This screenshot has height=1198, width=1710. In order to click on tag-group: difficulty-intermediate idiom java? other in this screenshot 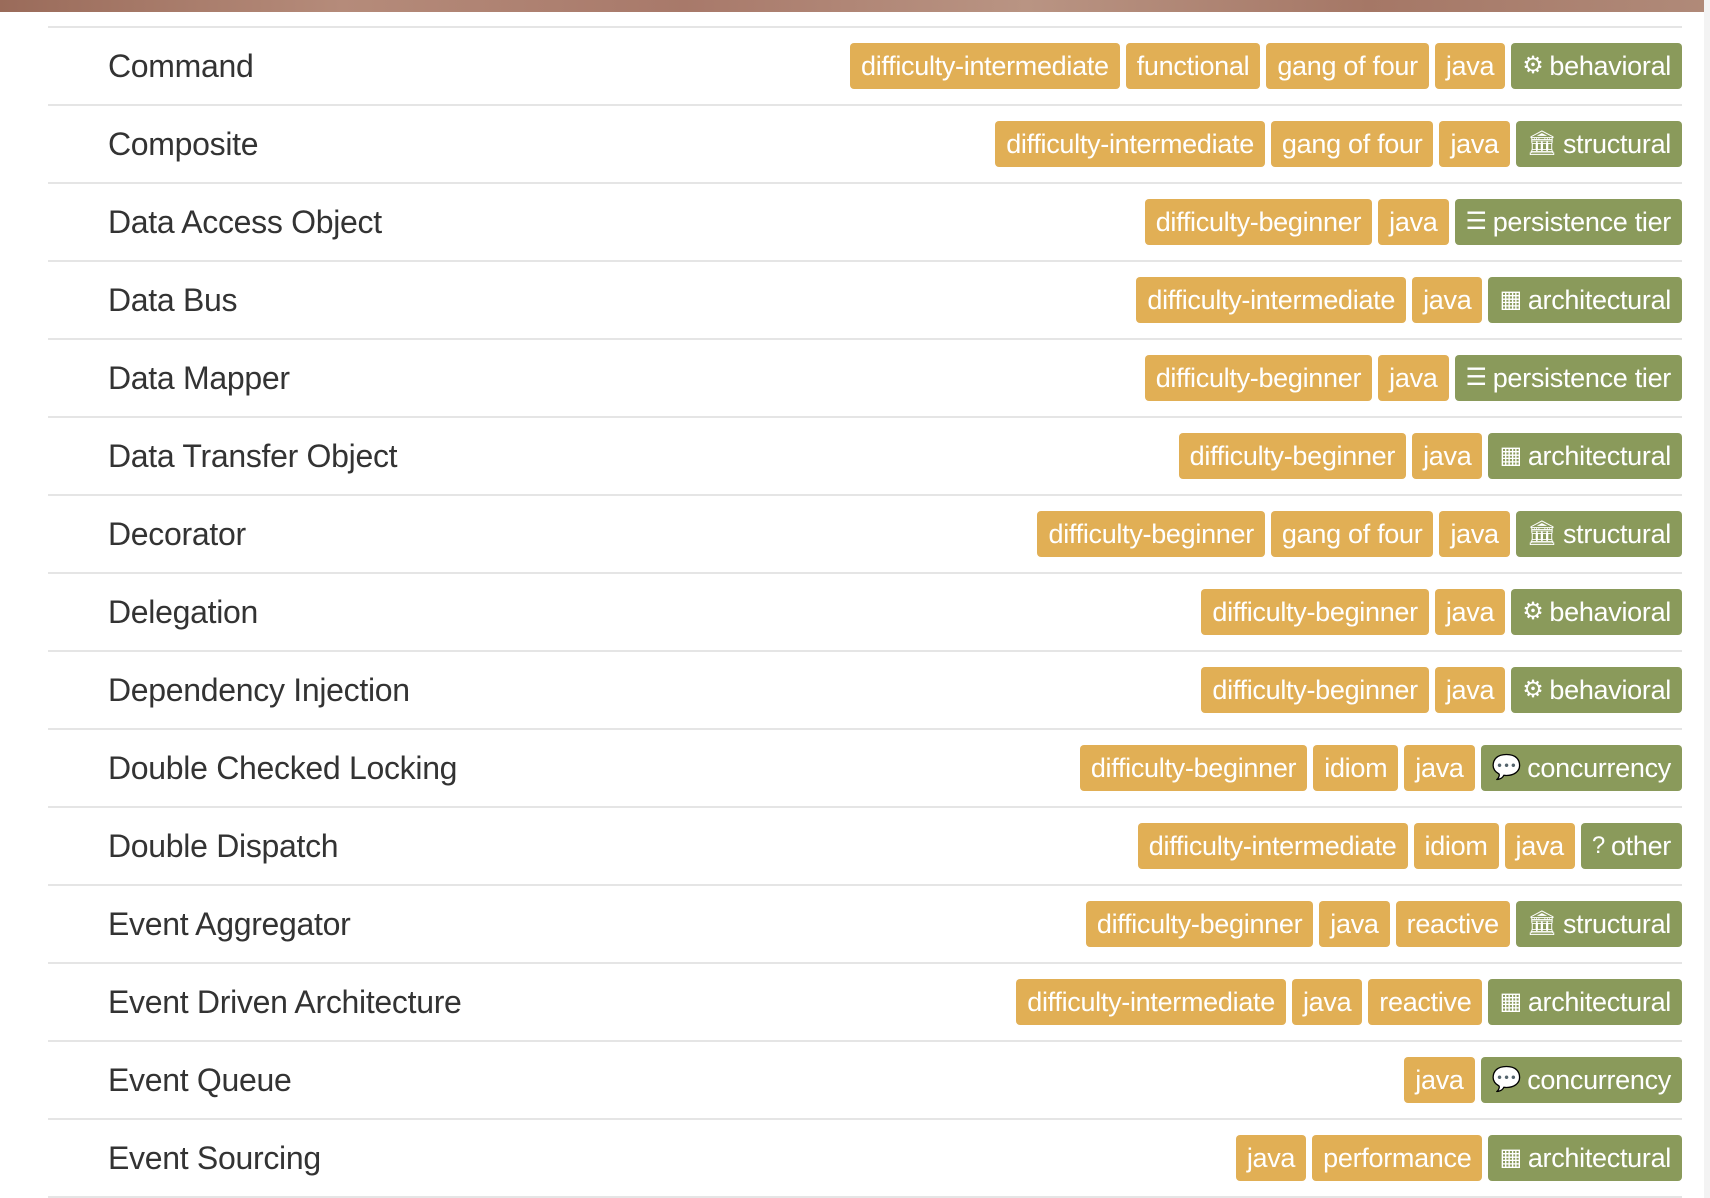, I will do `click(1409, 846)`.